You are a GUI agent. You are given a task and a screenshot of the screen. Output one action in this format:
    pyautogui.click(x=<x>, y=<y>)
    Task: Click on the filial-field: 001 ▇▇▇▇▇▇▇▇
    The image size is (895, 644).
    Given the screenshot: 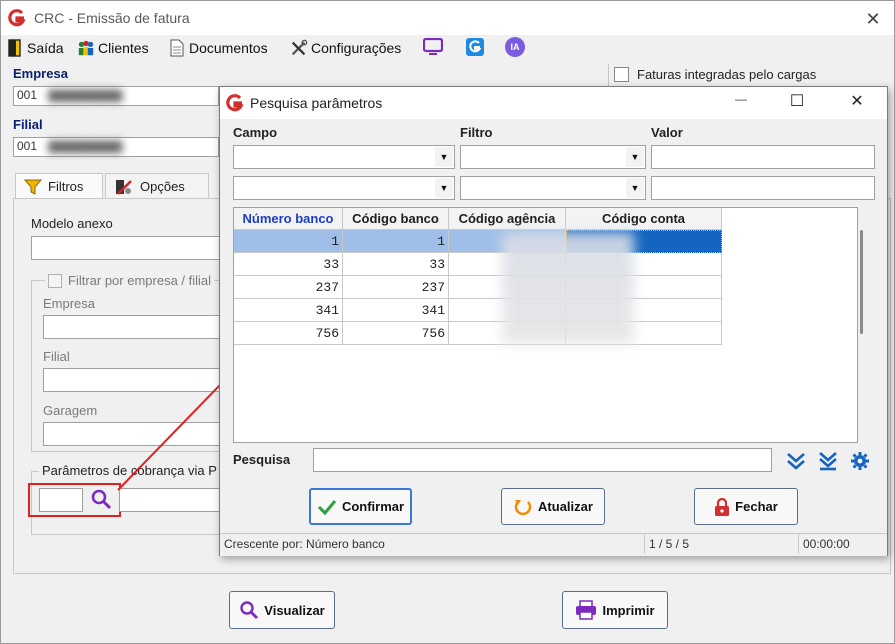 What is the action you would take?
    pyautogui.click(x=116, y=147)
    